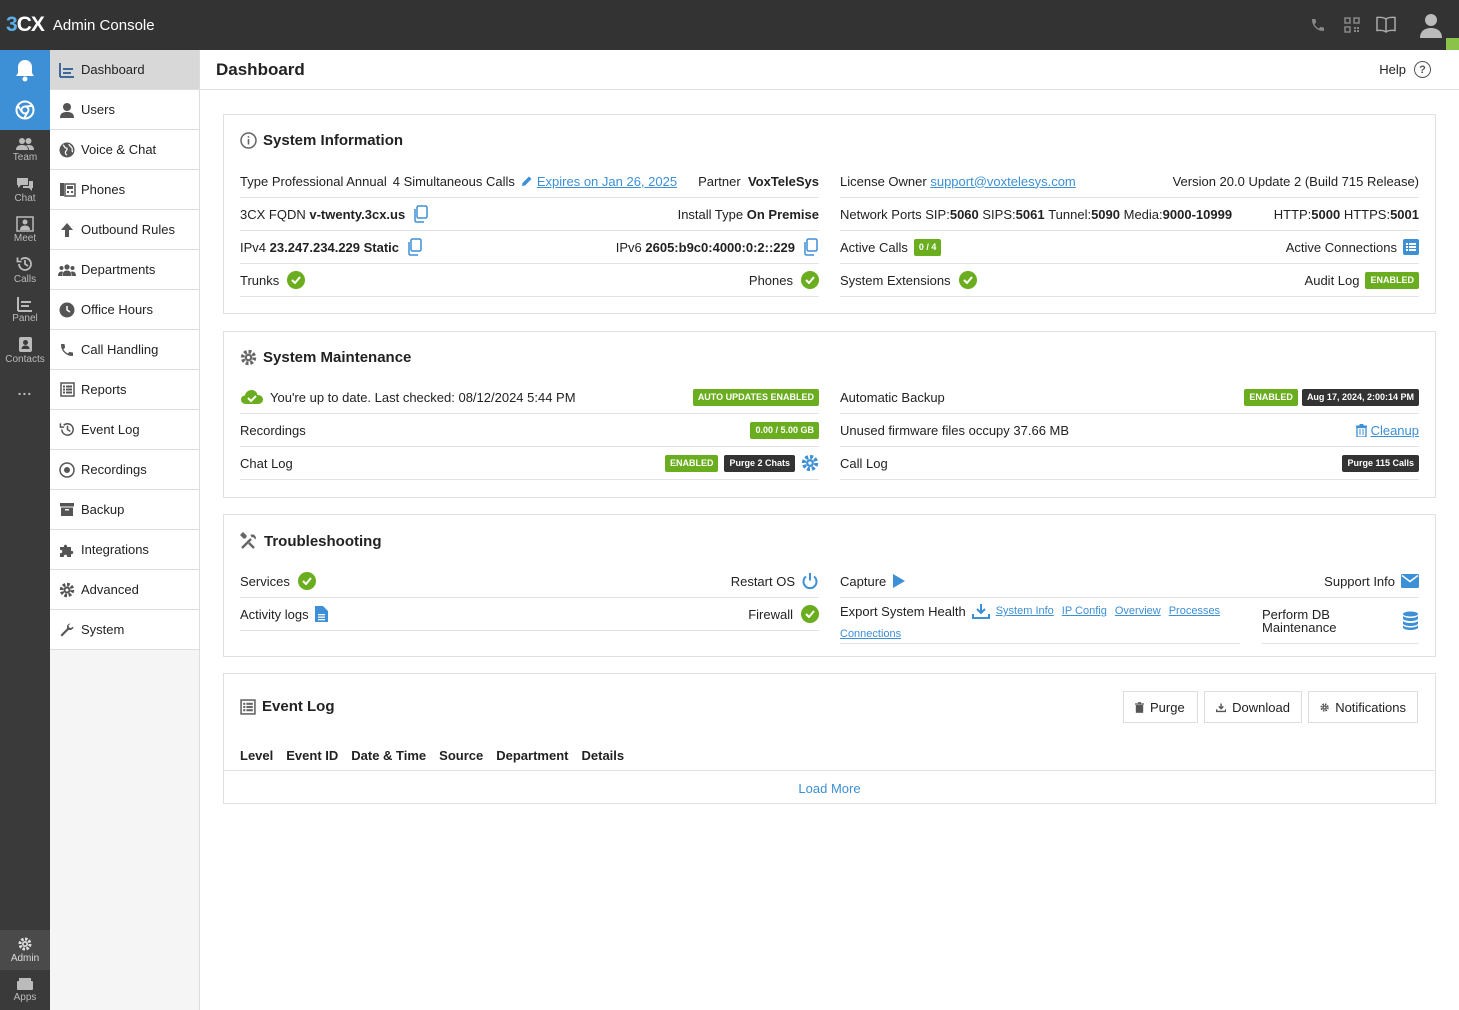 The width and height of the screenshot is (1459, 1010). I want to click on sip-label: SIP:, so click(937, 214).